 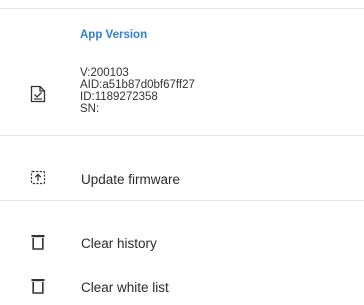 What do you see at coordinates (137, 85) in the screenshot?
I see `aid-text: AID:a51b87d0bf67ff27` at bounding box center [137, 85].